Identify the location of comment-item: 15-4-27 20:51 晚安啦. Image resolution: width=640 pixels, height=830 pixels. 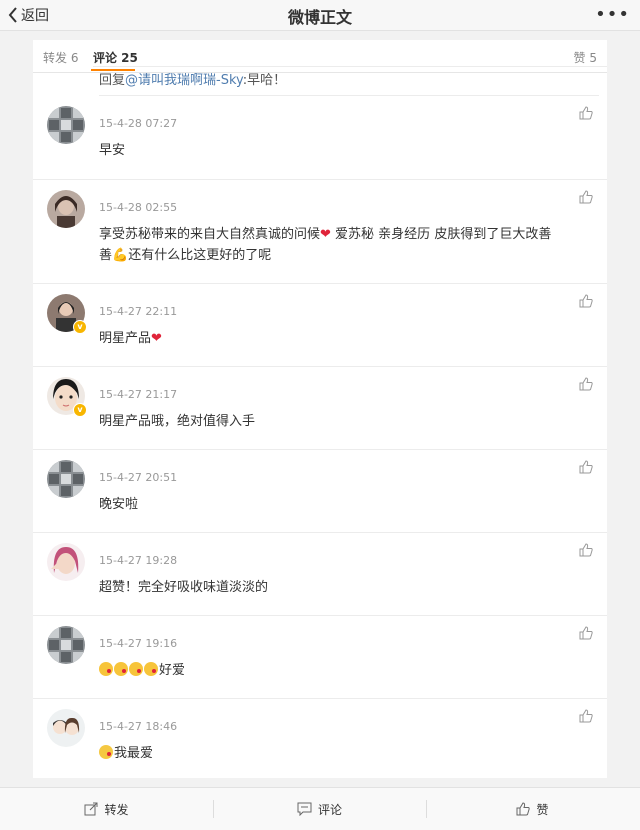
(320, 491).